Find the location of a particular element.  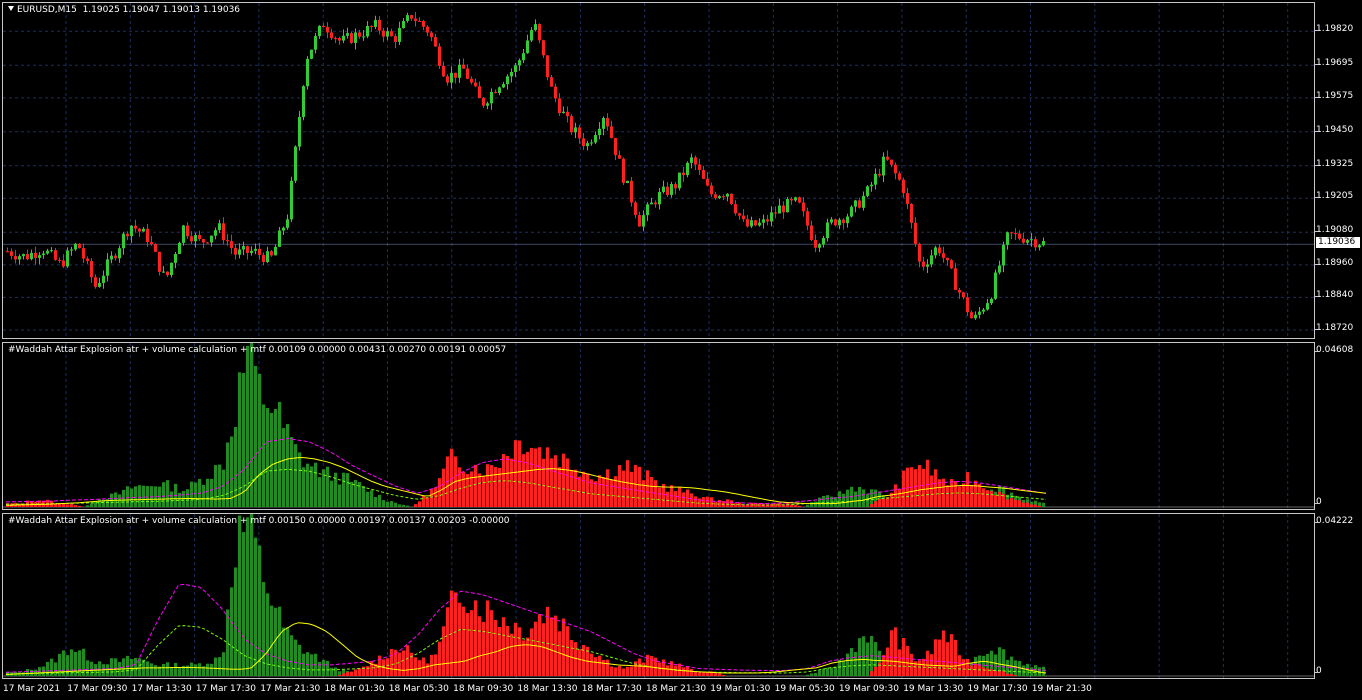

ohlc-values: 1.19025 1.19047 1.19013 1.19036 is located at coordinates (161, 10).